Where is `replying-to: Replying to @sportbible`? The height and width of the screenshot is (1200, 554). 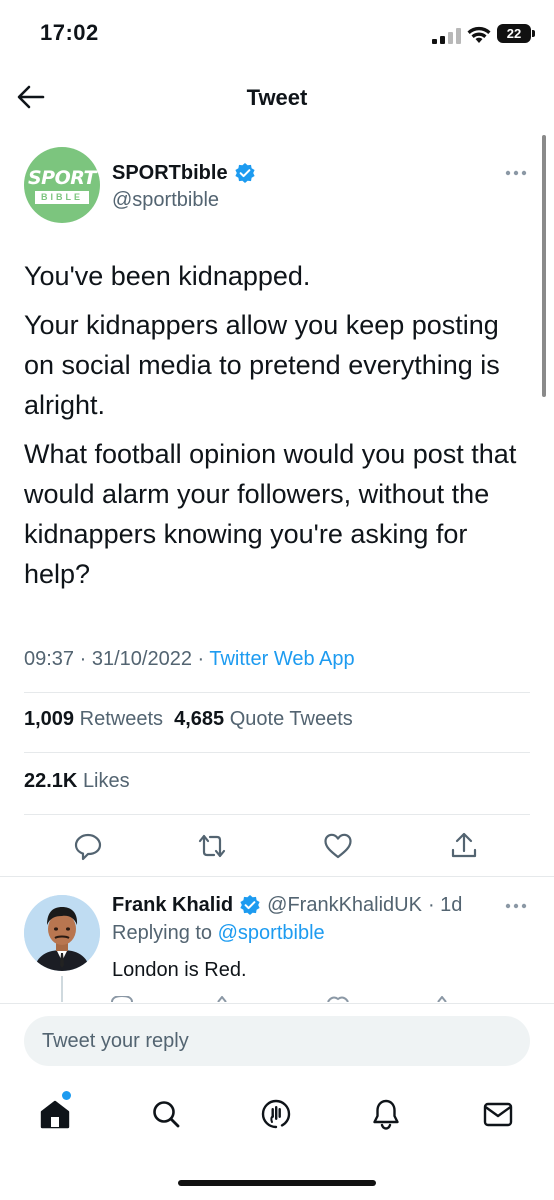
replying-to: Replying to @sportbible is located at coordinates (218, 933).